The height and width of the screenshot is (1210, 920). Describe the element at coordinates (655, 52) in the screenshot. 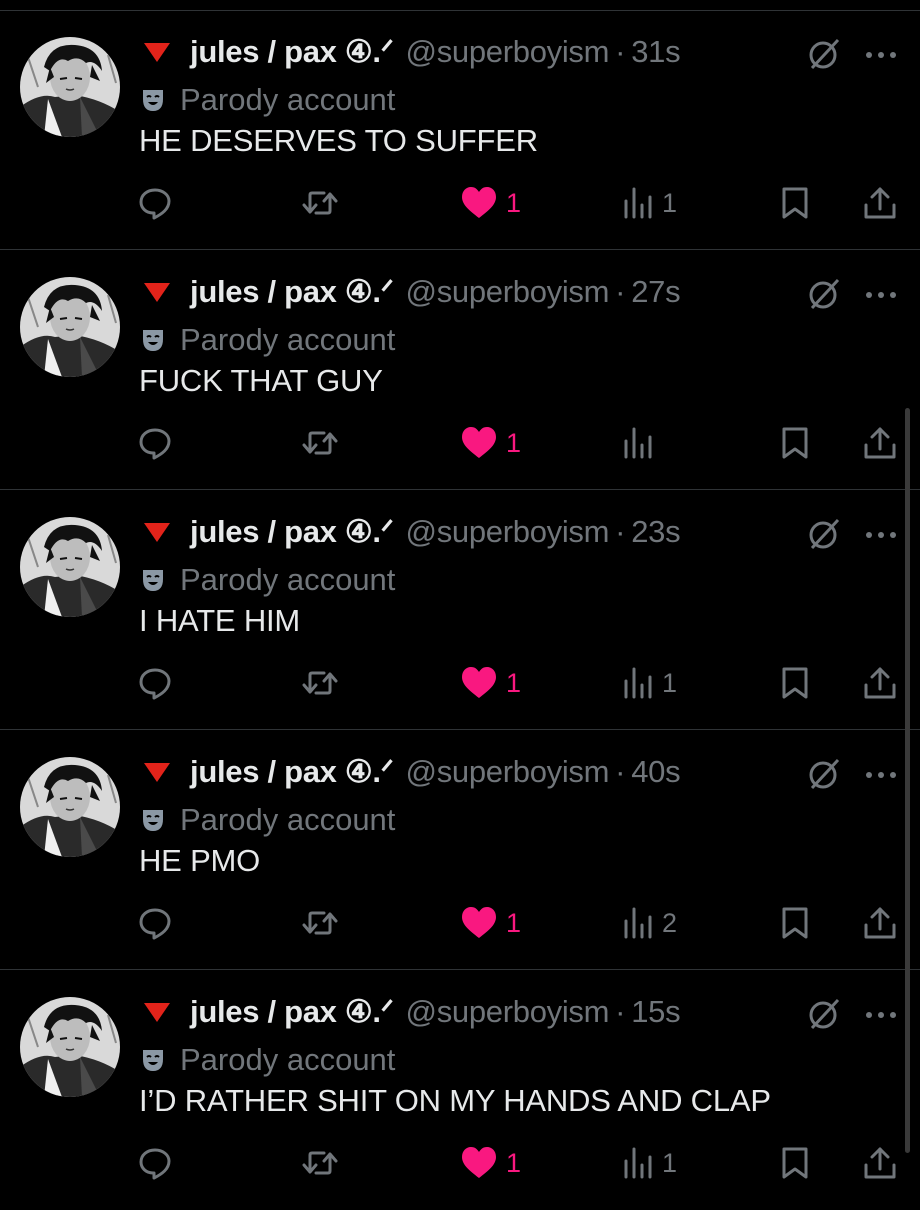

I see `timestamp: 31s` at that location.